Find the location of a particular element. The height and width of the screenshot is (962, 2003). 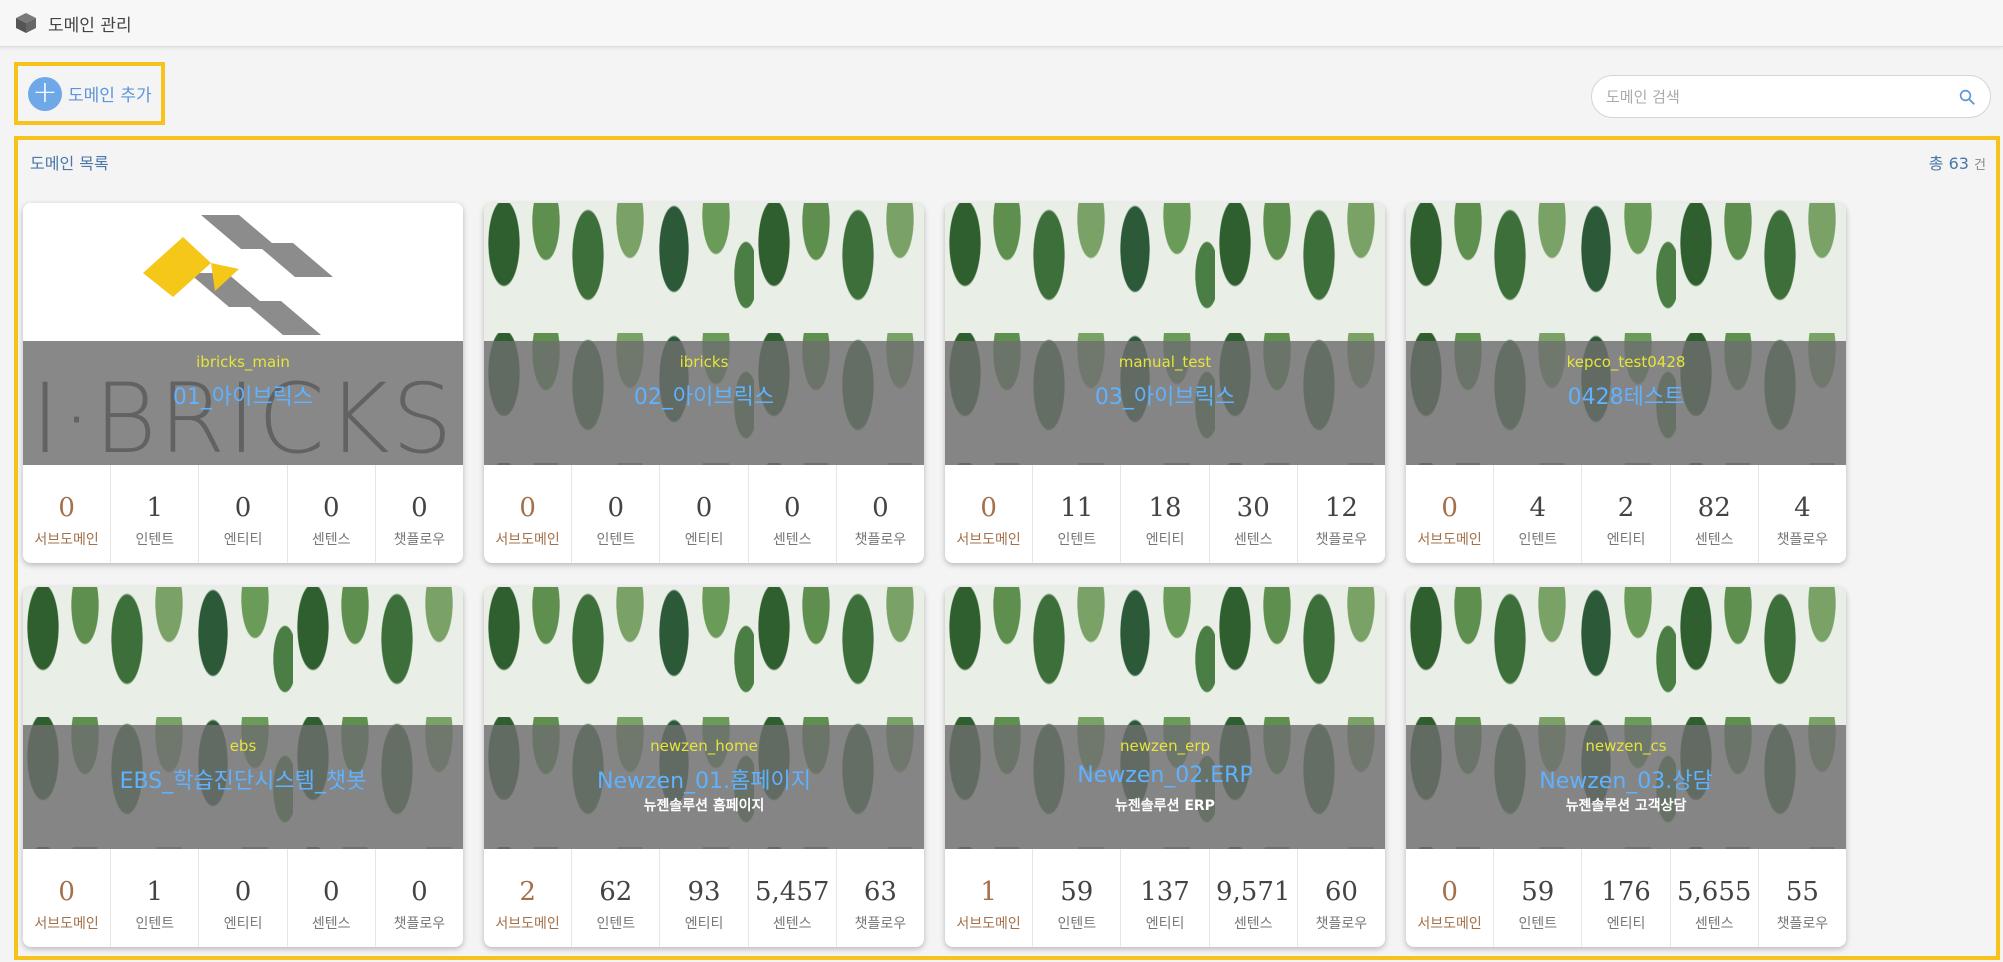

search-box is located at coordinates (1791, 96).